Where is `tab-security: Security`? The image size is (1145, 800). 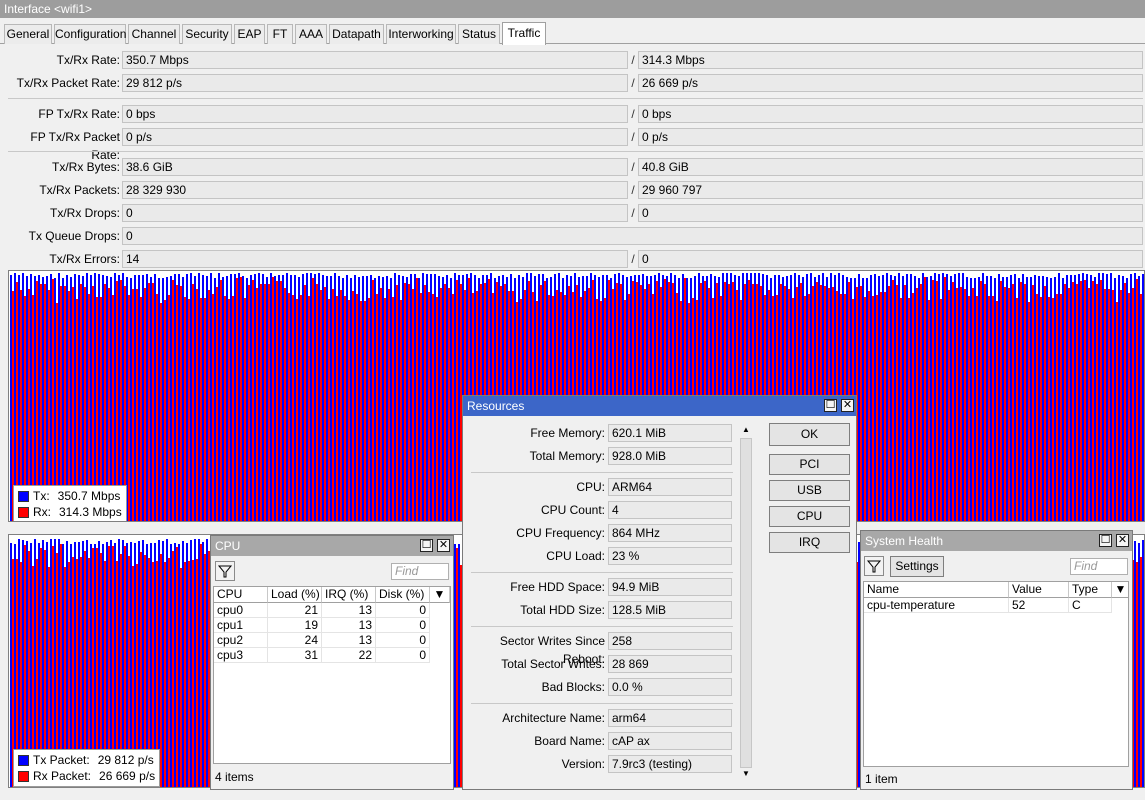
tab-security: Security is located at coordinates (207, 34).